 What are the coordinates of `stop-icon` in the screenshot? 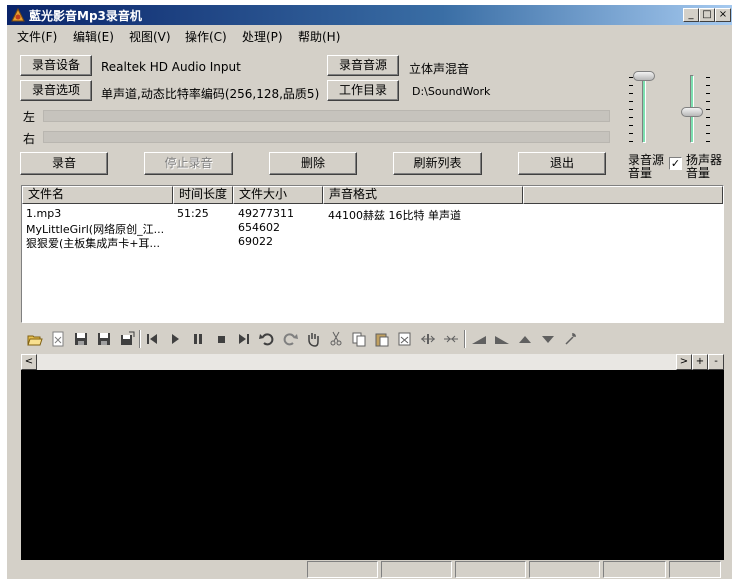 It's located at (221, 339).